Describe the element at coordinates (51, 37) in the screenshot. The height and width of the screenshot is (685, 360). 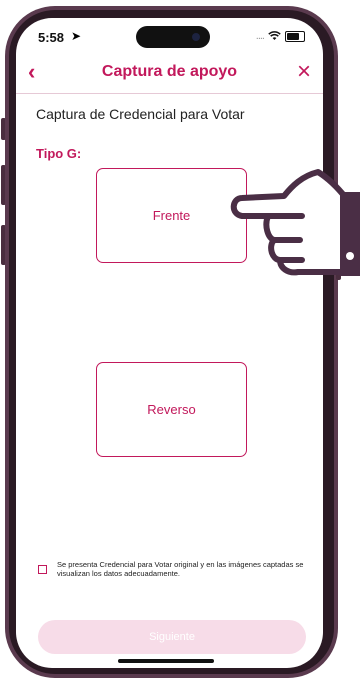
I see `status-time: 5:58` at that location.